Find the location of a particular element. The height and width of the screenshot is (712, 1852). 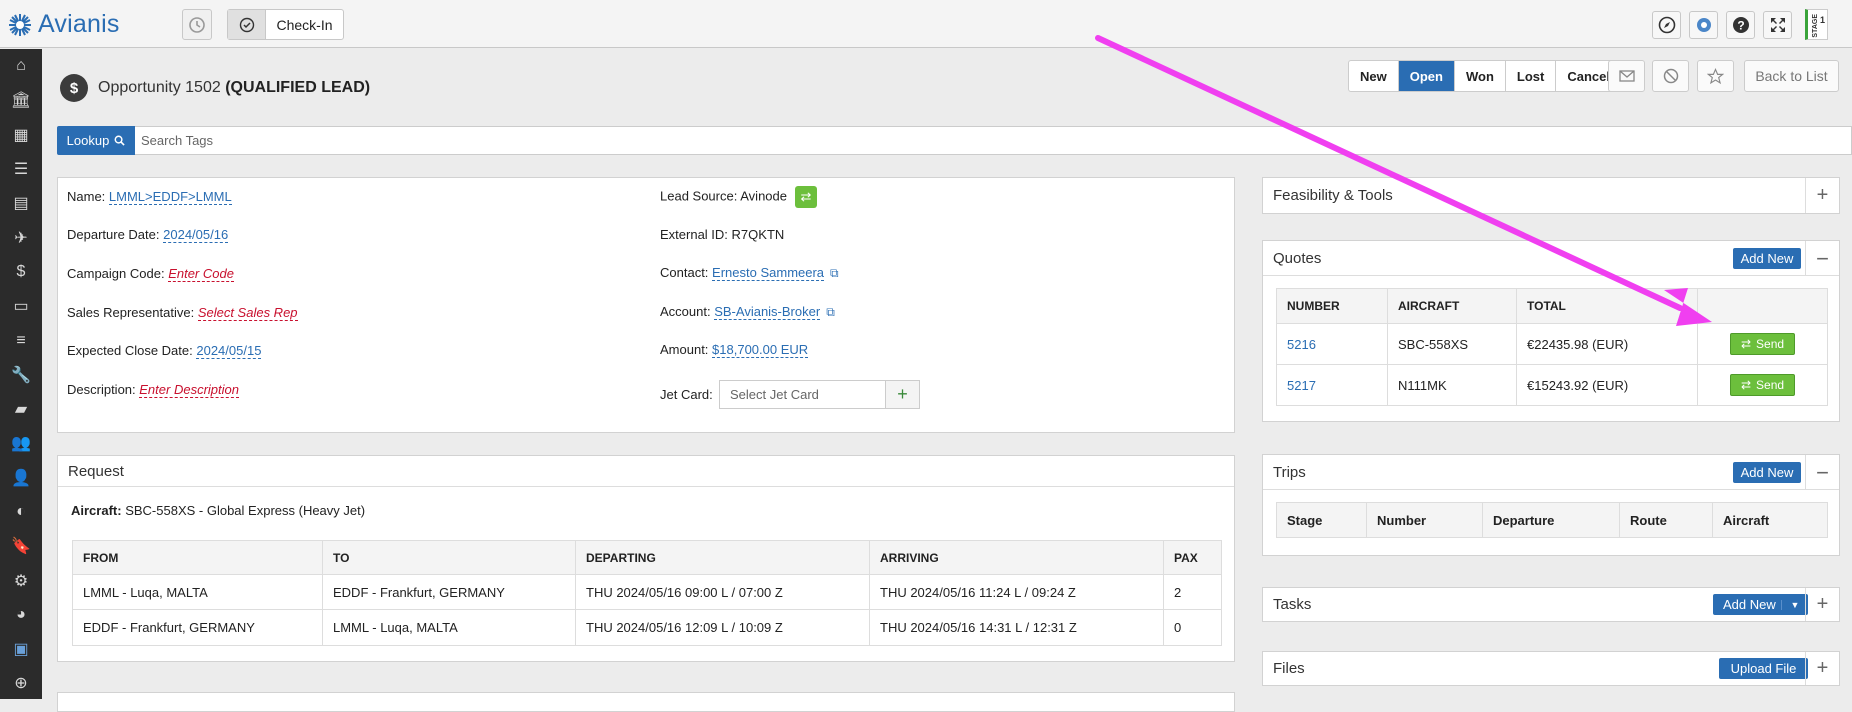

close-date-value: 2024/05/15 is located at coordinates (229, 351).